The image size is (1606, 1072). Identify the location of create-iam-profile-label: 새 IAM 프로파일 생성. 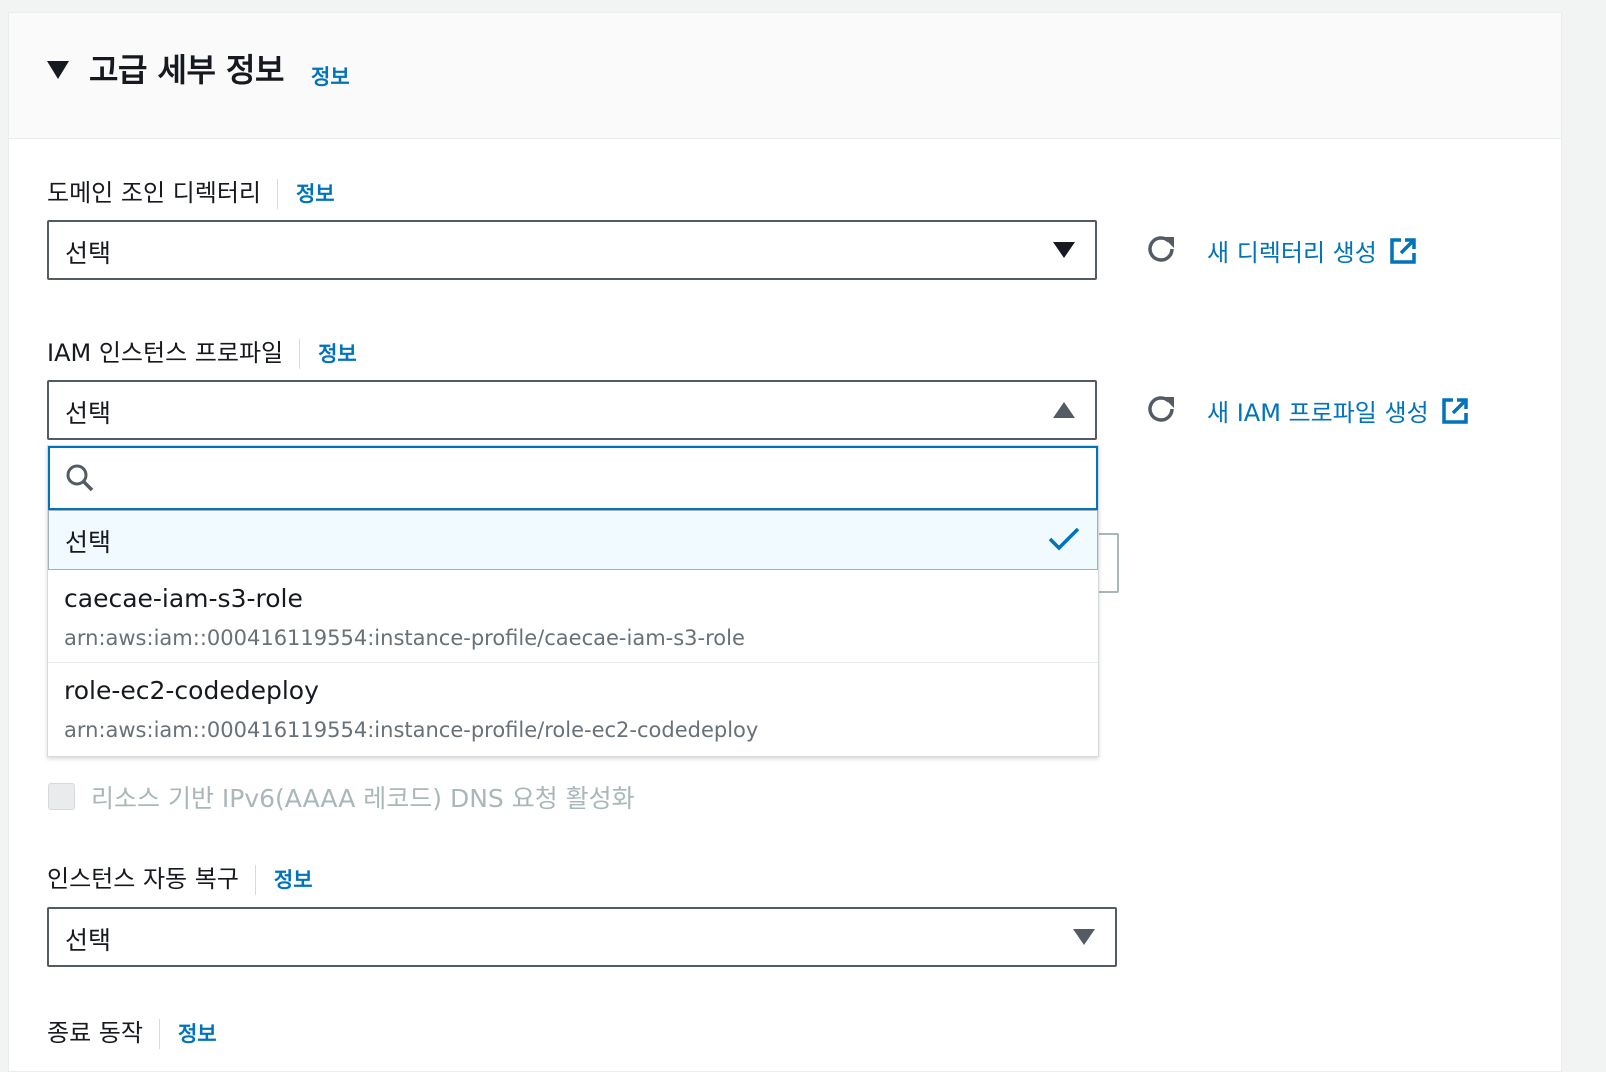
(1318, 413).